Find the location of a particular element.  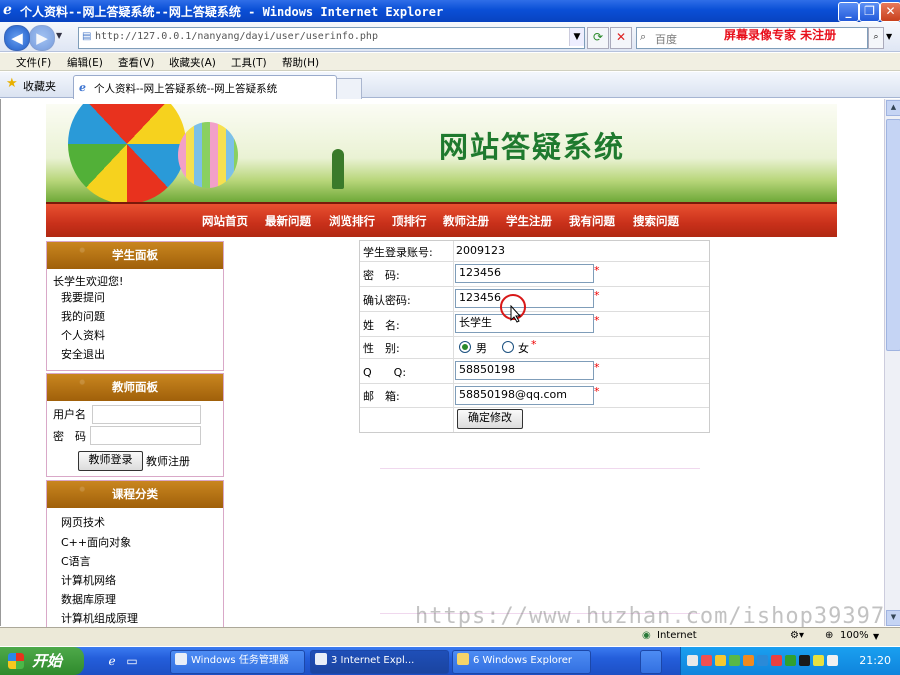

minimize-button: _ is located at coordinates (848, 12).